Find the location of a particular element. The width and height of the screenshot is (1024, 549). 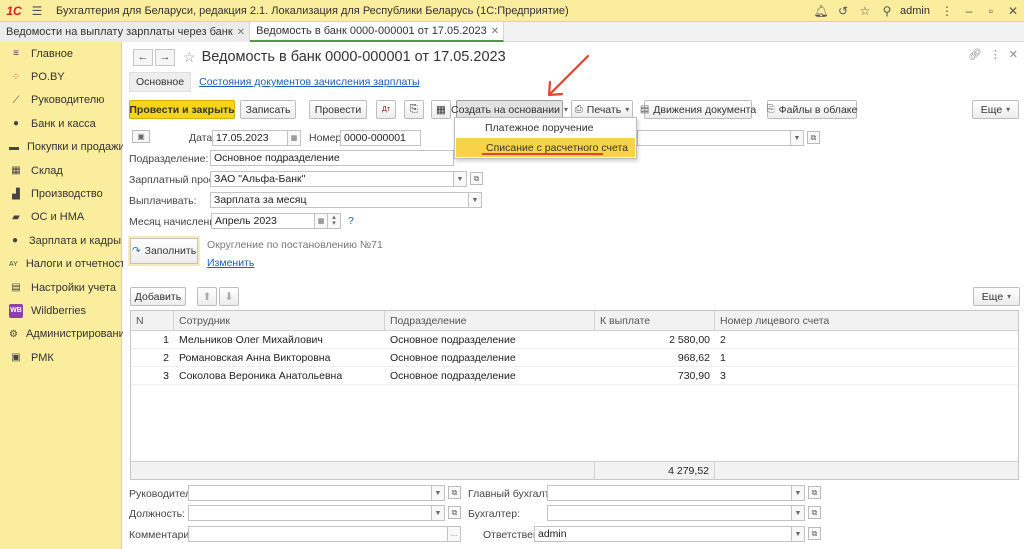

sidebar-item-taxes: AY Налоги и отчетность is located at coordinates (65, 264).